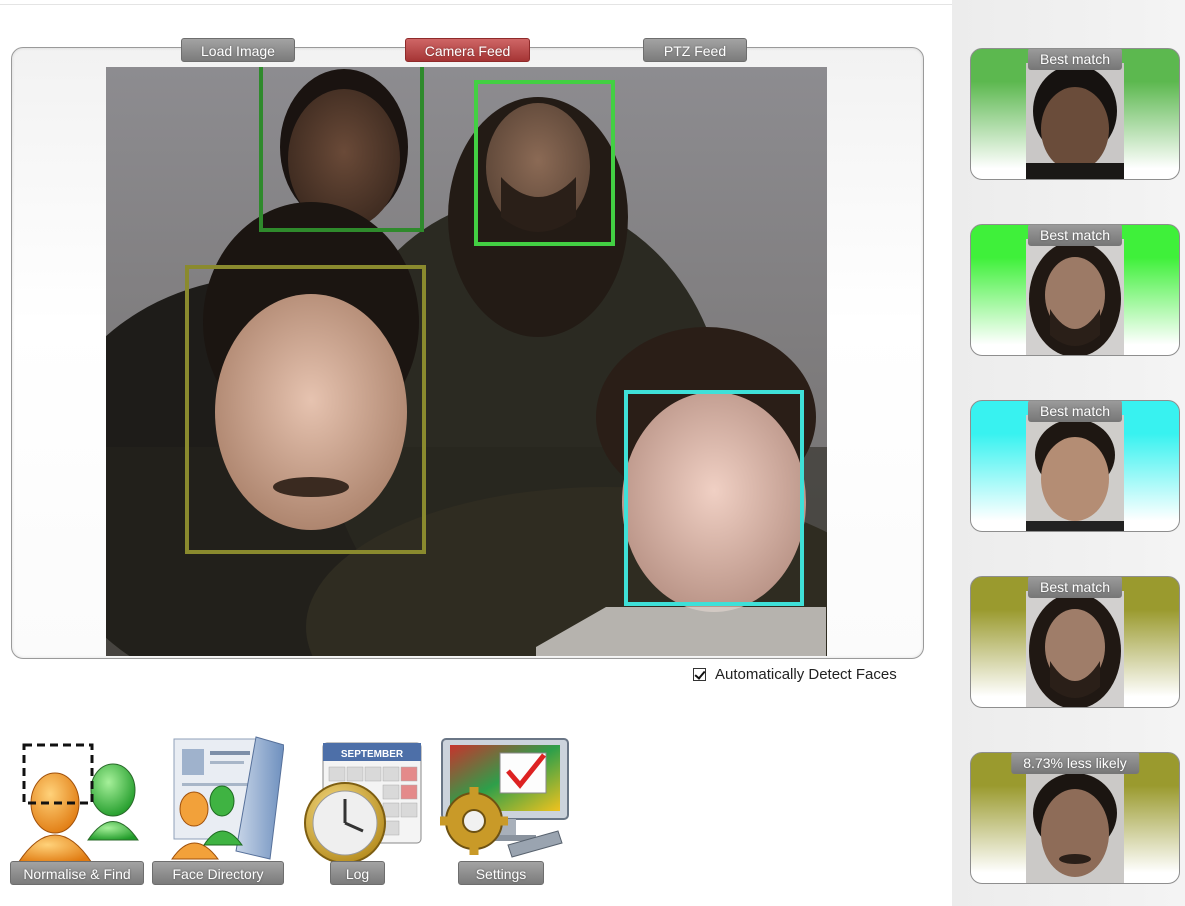  I want to click on face-directory-button: Face Directory, so click(218, 810).